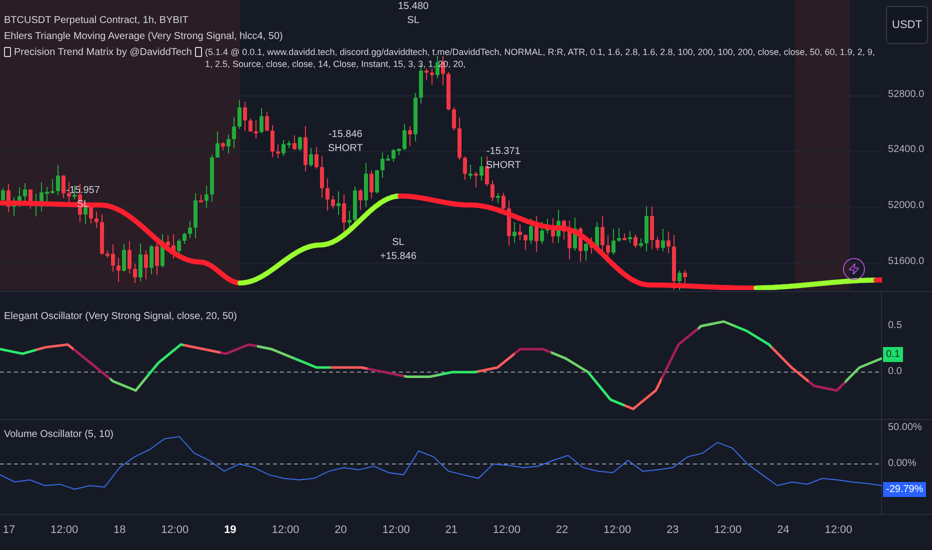 Image resolution: width=932 pixels, height=550 pixels. Describe the element at coordinates (451, 530) in the screenshot. I see `time-axis-label: 21` at that location.